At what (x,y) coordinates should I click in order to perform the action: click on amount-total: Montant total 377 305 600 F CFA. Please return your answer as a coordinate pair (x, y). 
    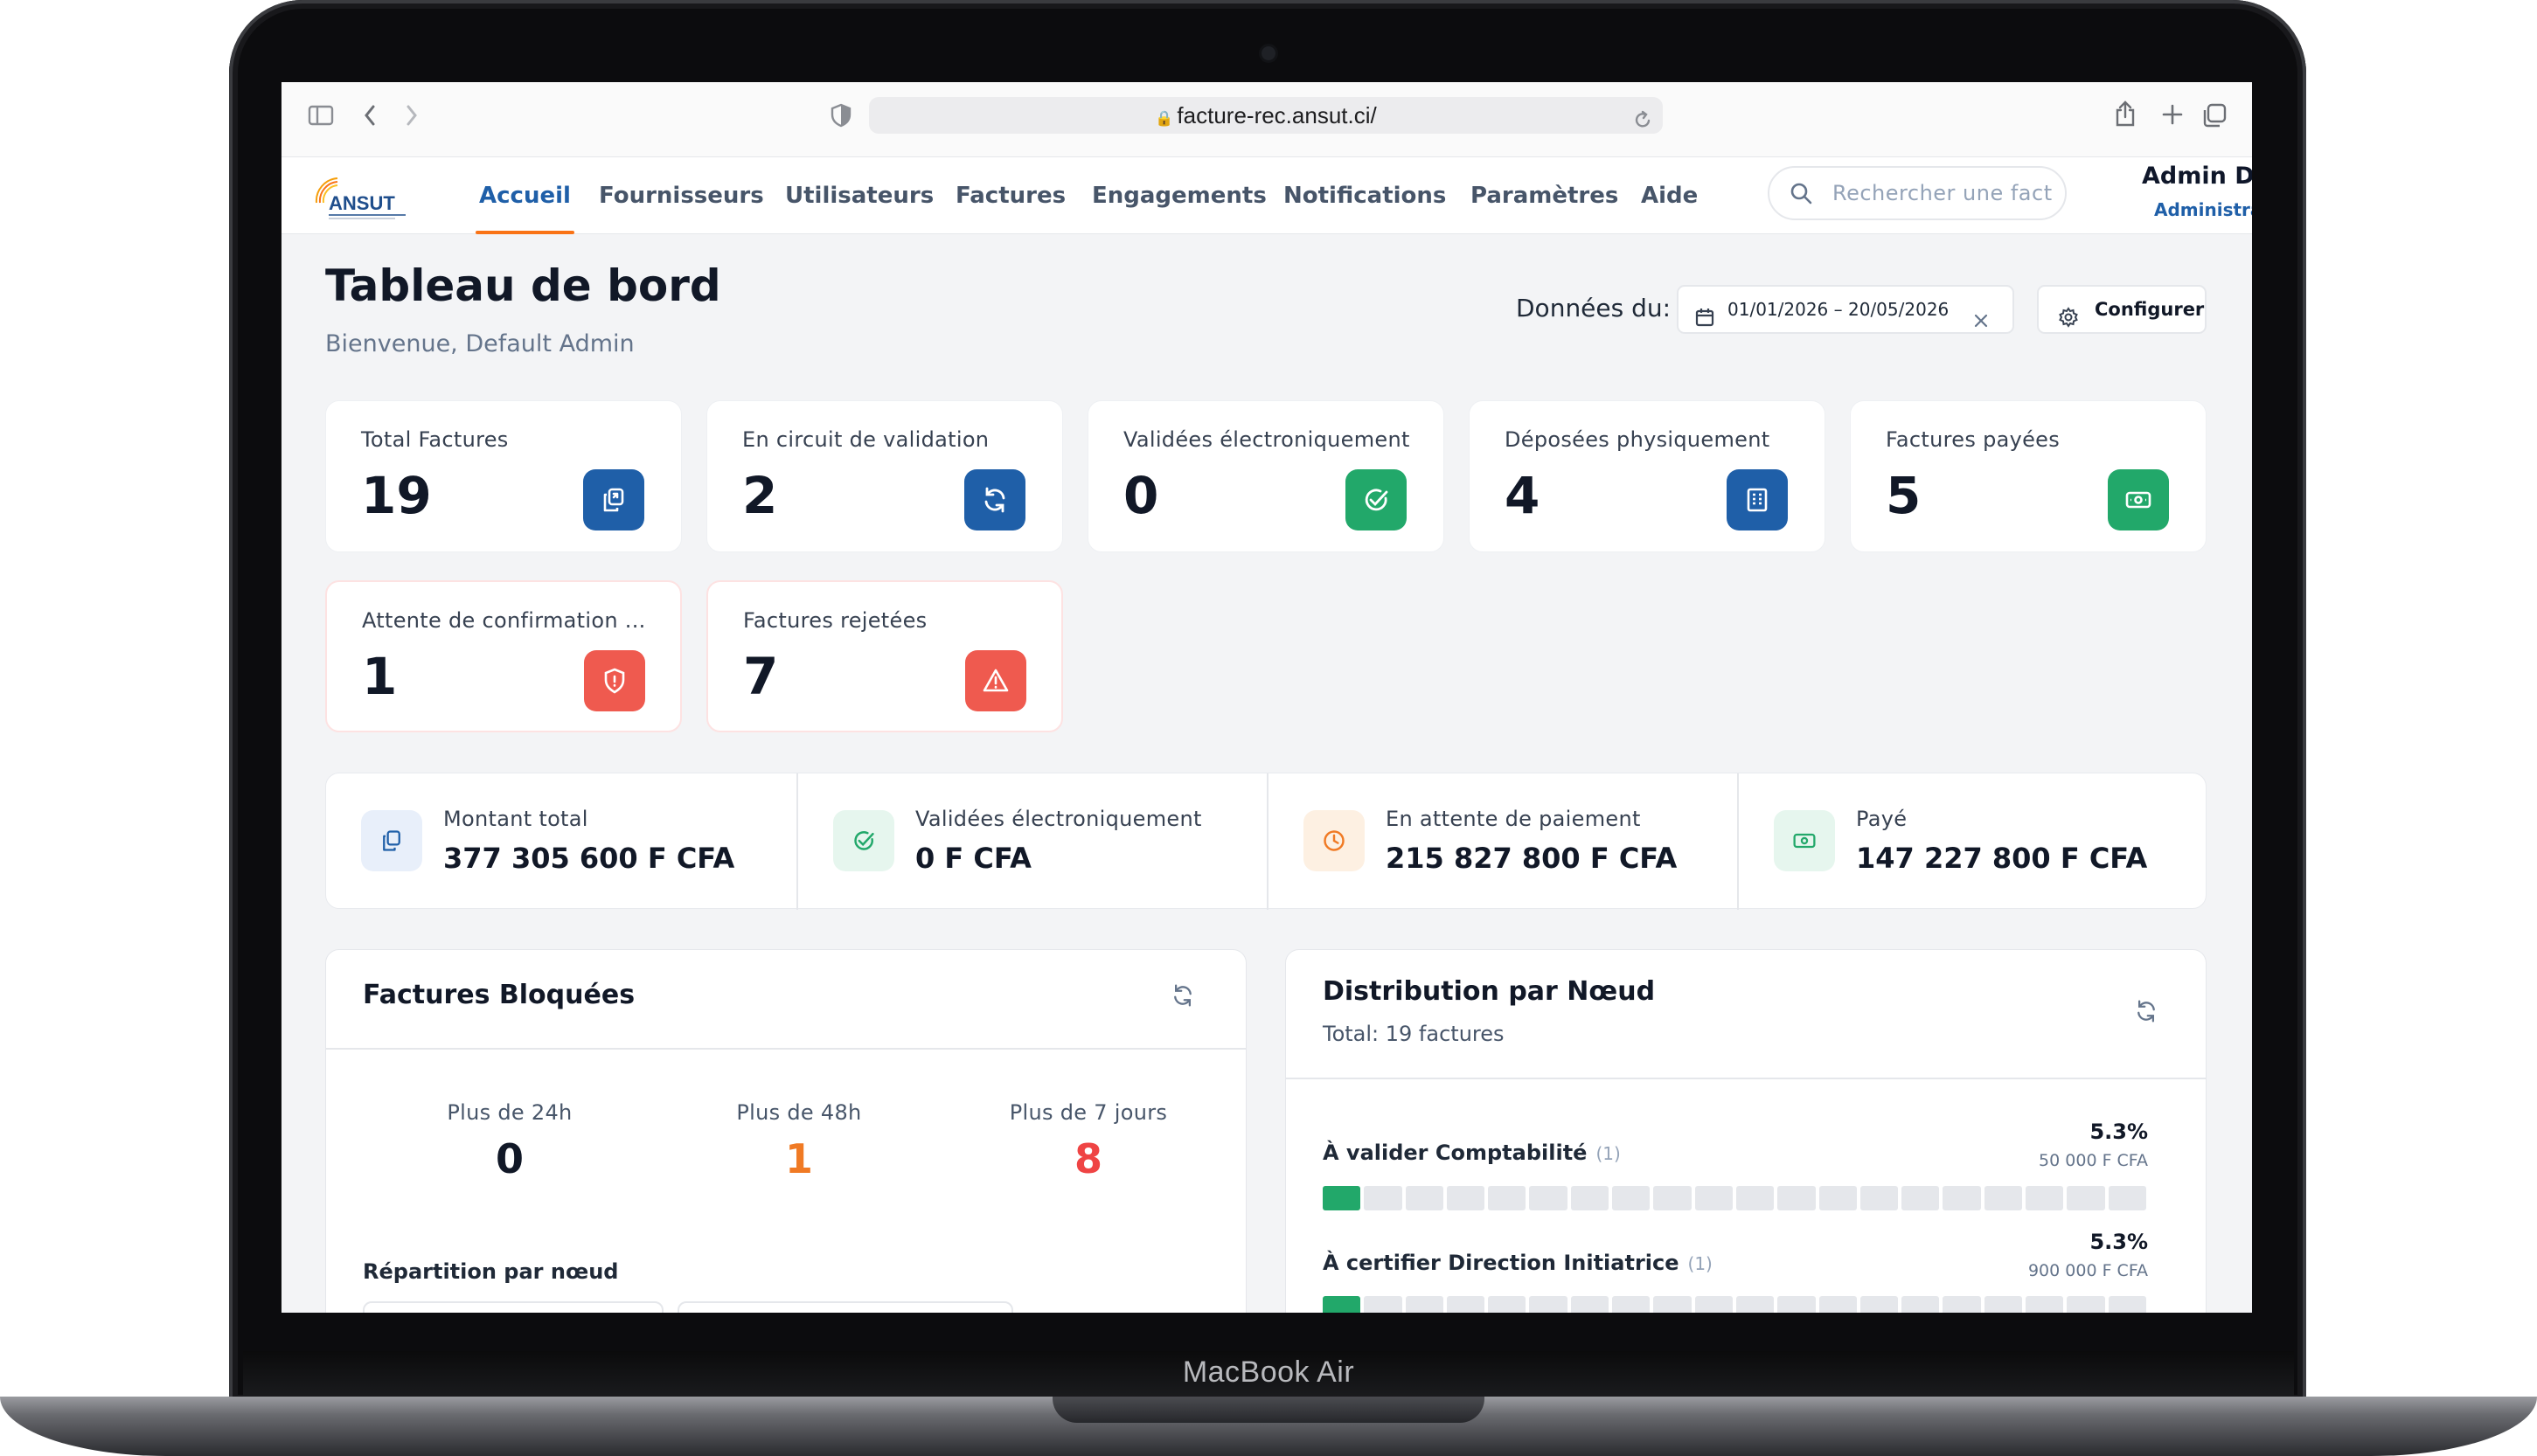
    Looking at the image, I should click on (561, 841).